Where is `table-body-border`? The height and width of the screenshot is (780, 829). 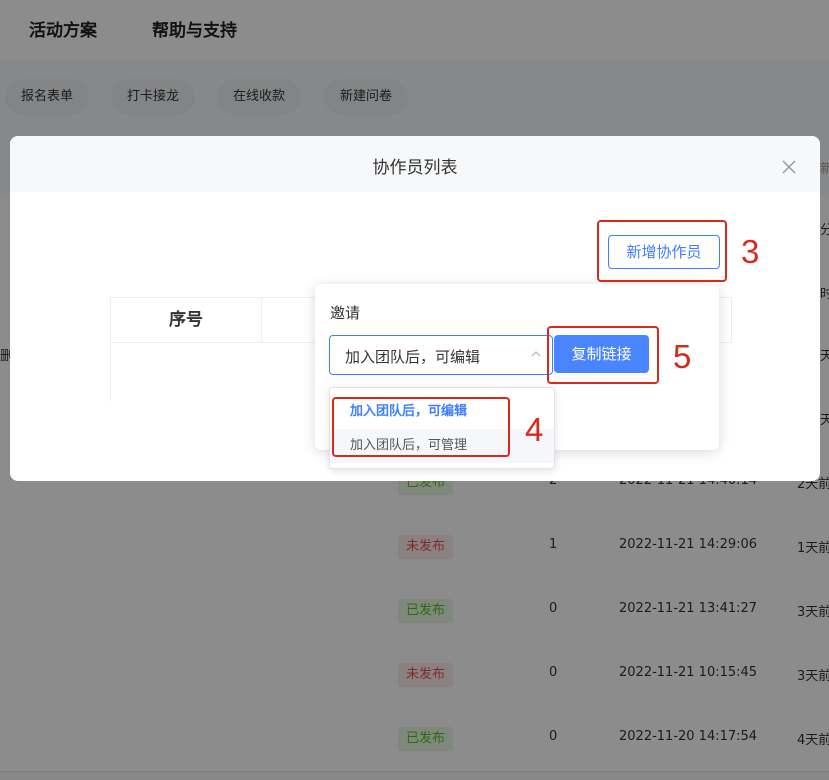 table-body-border is located at coordinates (110, 371).